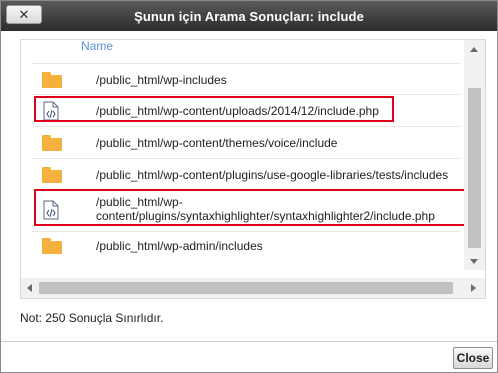 This screenshot has height=373, width=498. What do you see at coordinates (473, 358) in the screenshot?
I see `close-button: Close` at bounding box center [473, 358].